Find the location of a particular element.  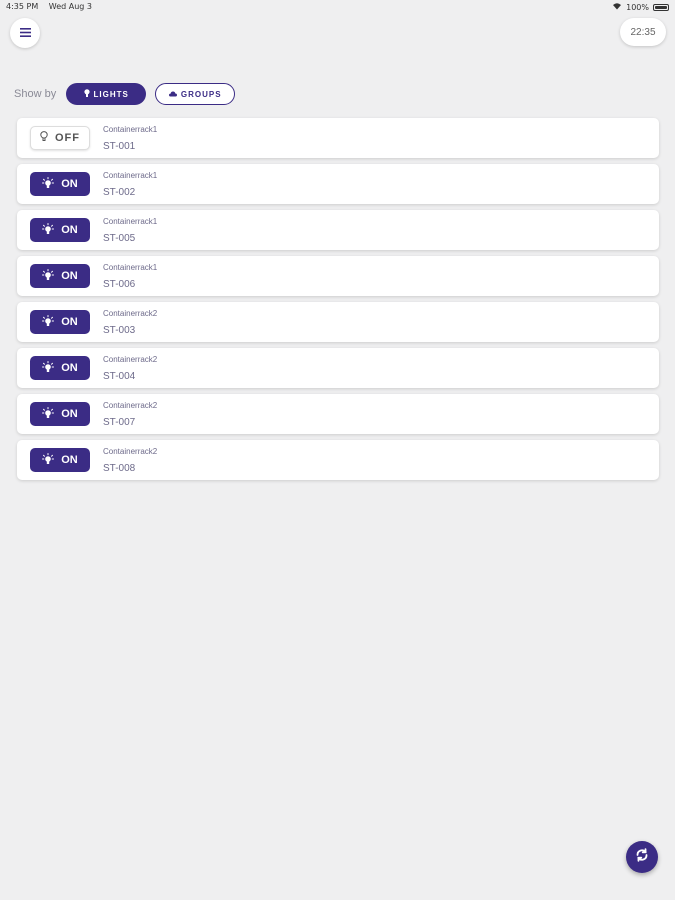

lights-filter-button: LIGHTS is located at coordinates (106, 94).